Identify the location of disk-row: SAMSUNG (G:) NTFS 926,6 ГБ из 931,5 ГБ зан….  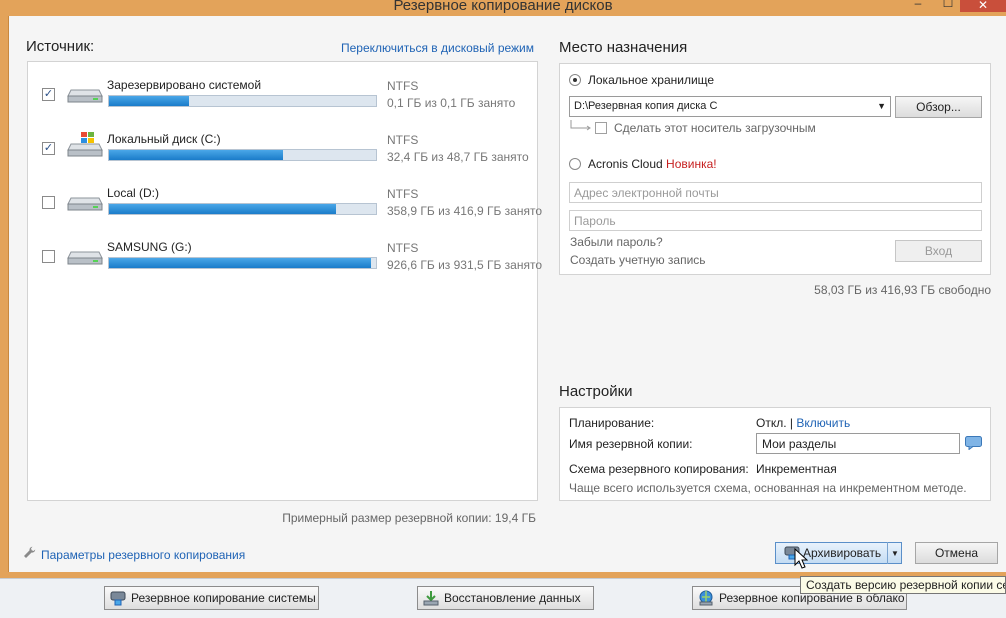
(285, 264).